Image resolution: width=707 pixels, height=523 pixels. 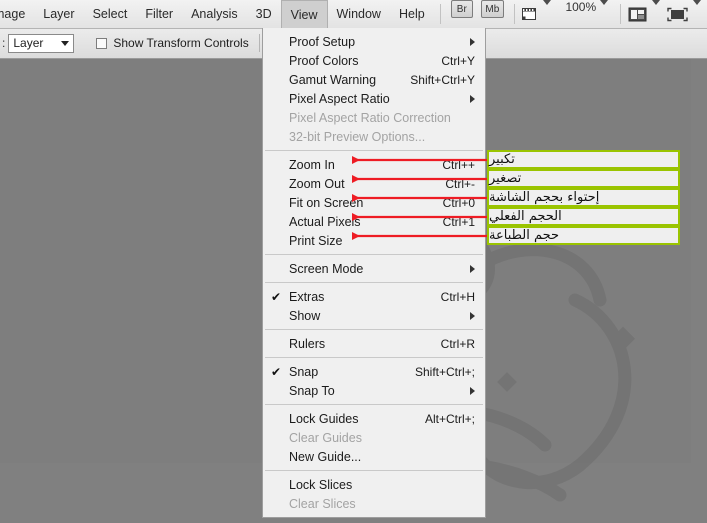 What do you see at coordinates (324, 418) in the screenshot?
I see `menu-item-label: Lock Guides` at bounding box center [324, 418].